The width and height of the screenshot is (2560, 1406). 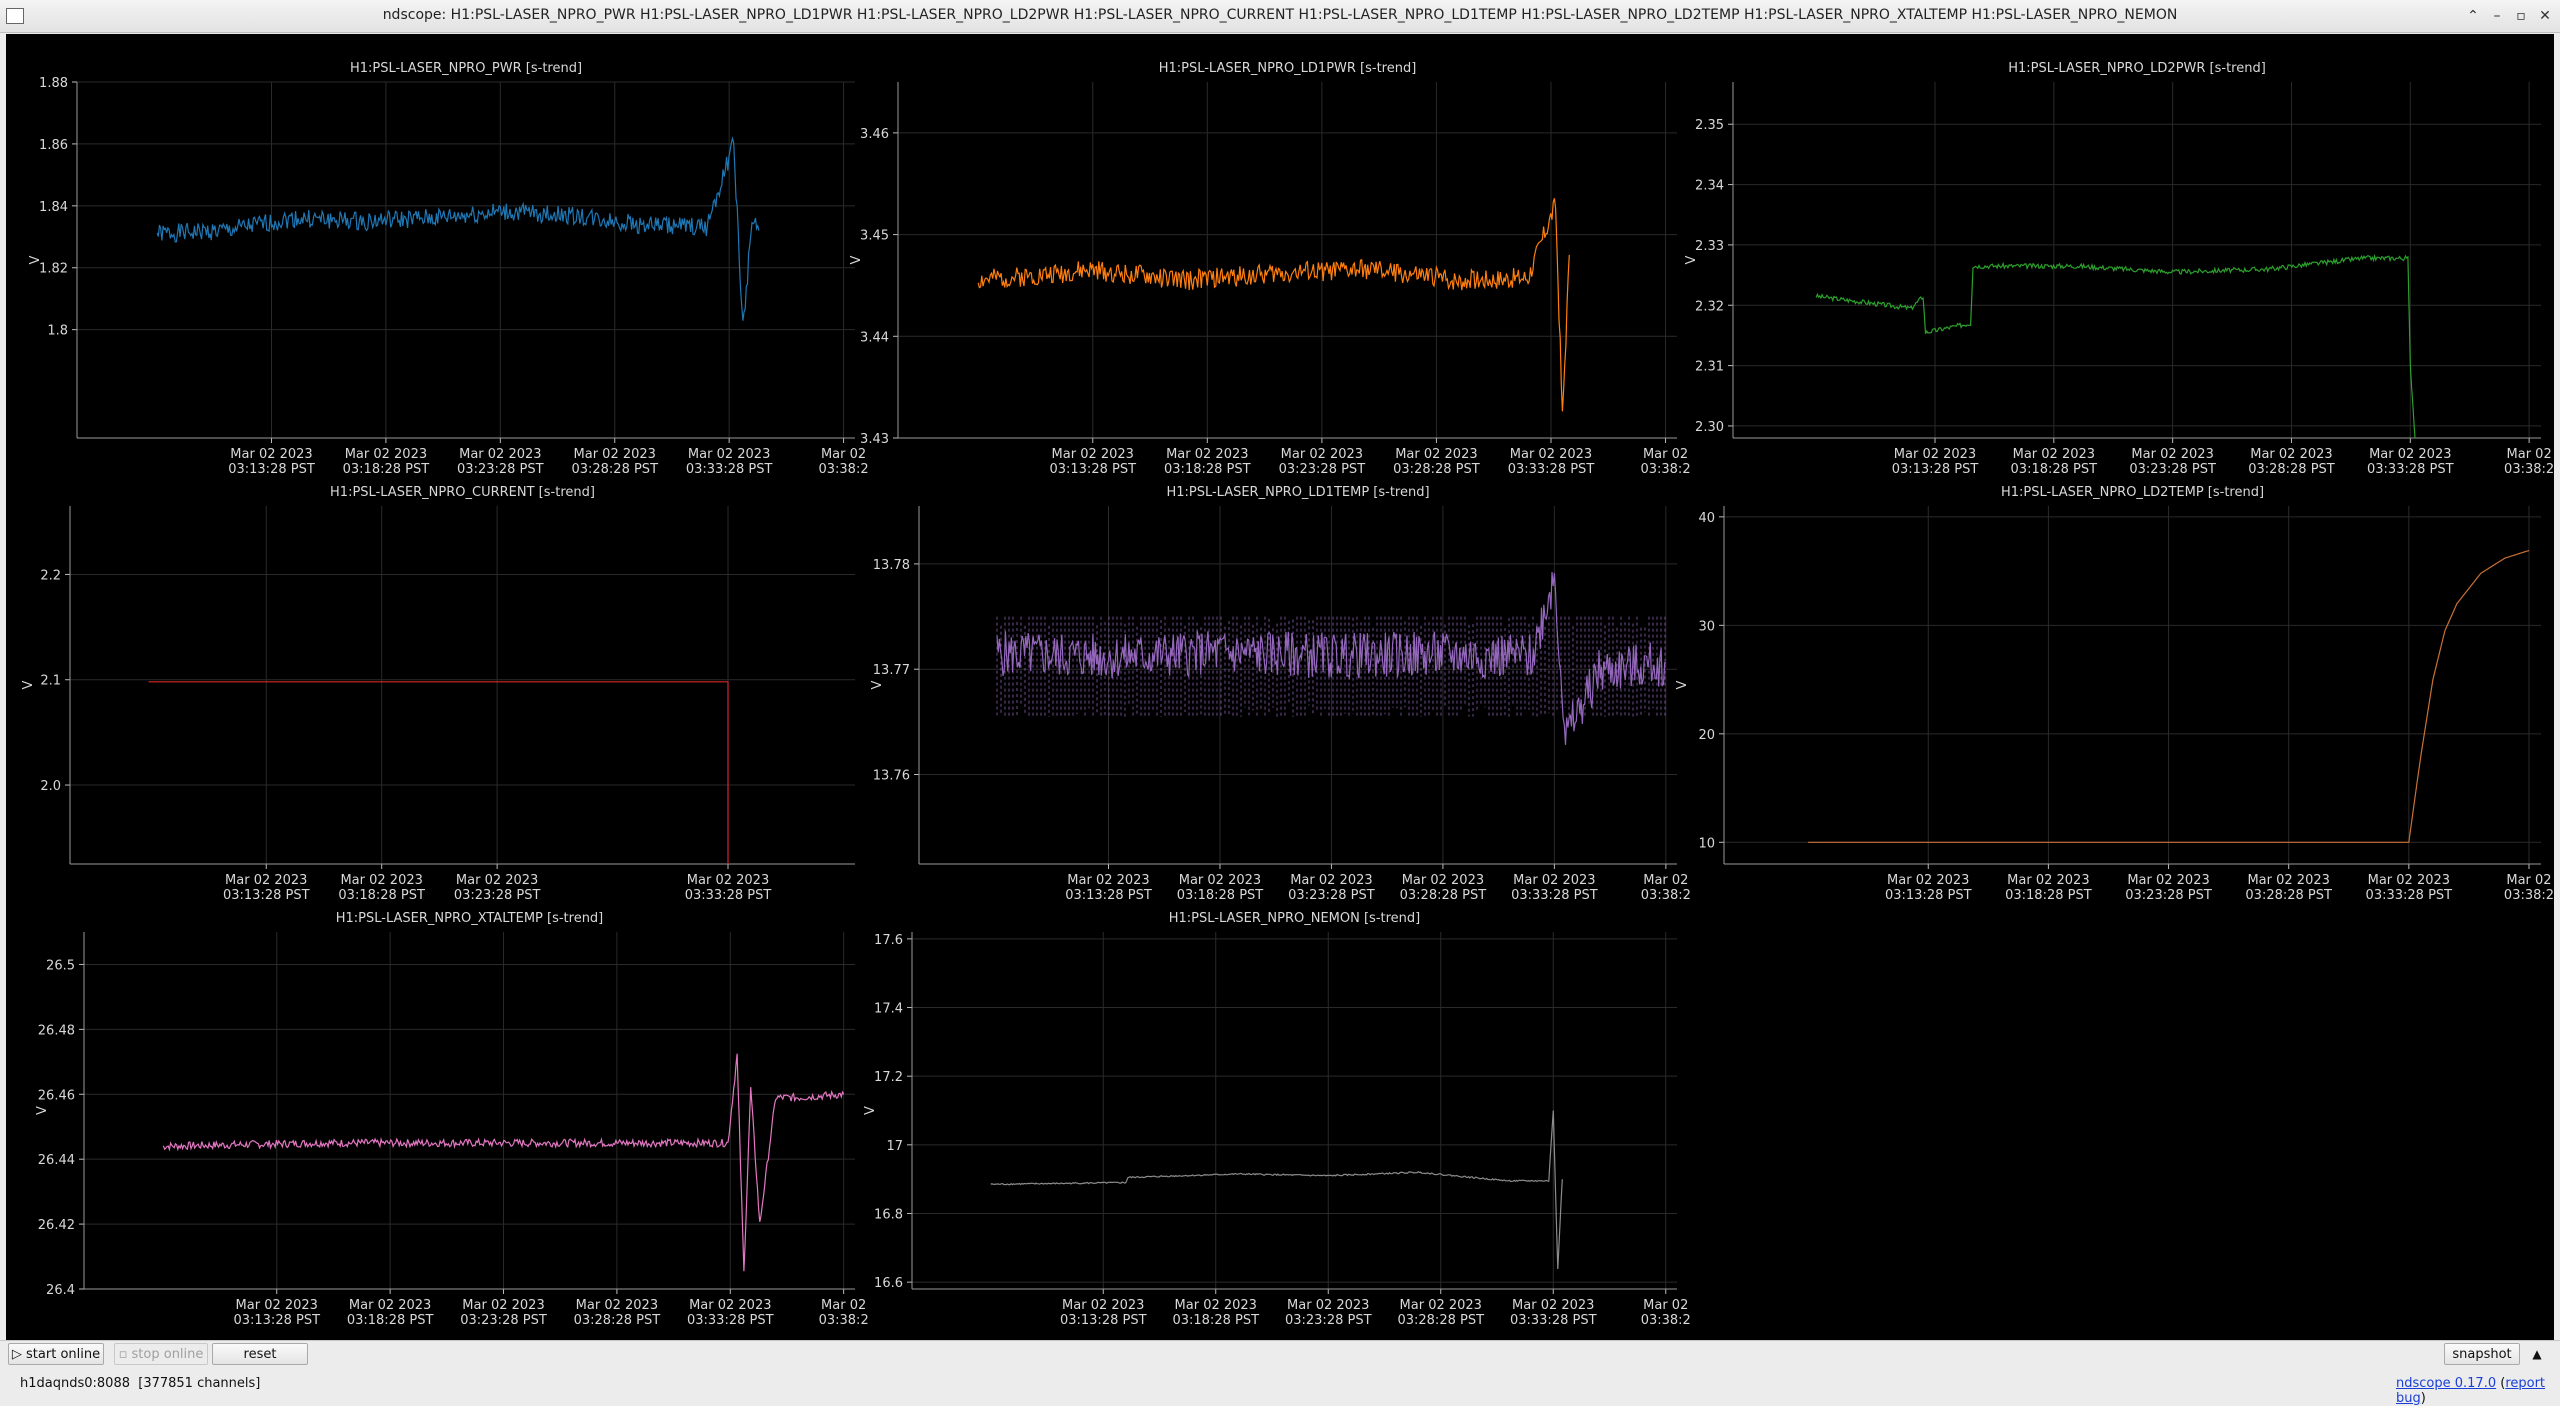 What do you see at coordinates (462, 492) in the screenshot?
I see `chart-title: H1:PSL-LASER_NPRO_CURRENT [s-trend]` at bounding box center [462, 492].